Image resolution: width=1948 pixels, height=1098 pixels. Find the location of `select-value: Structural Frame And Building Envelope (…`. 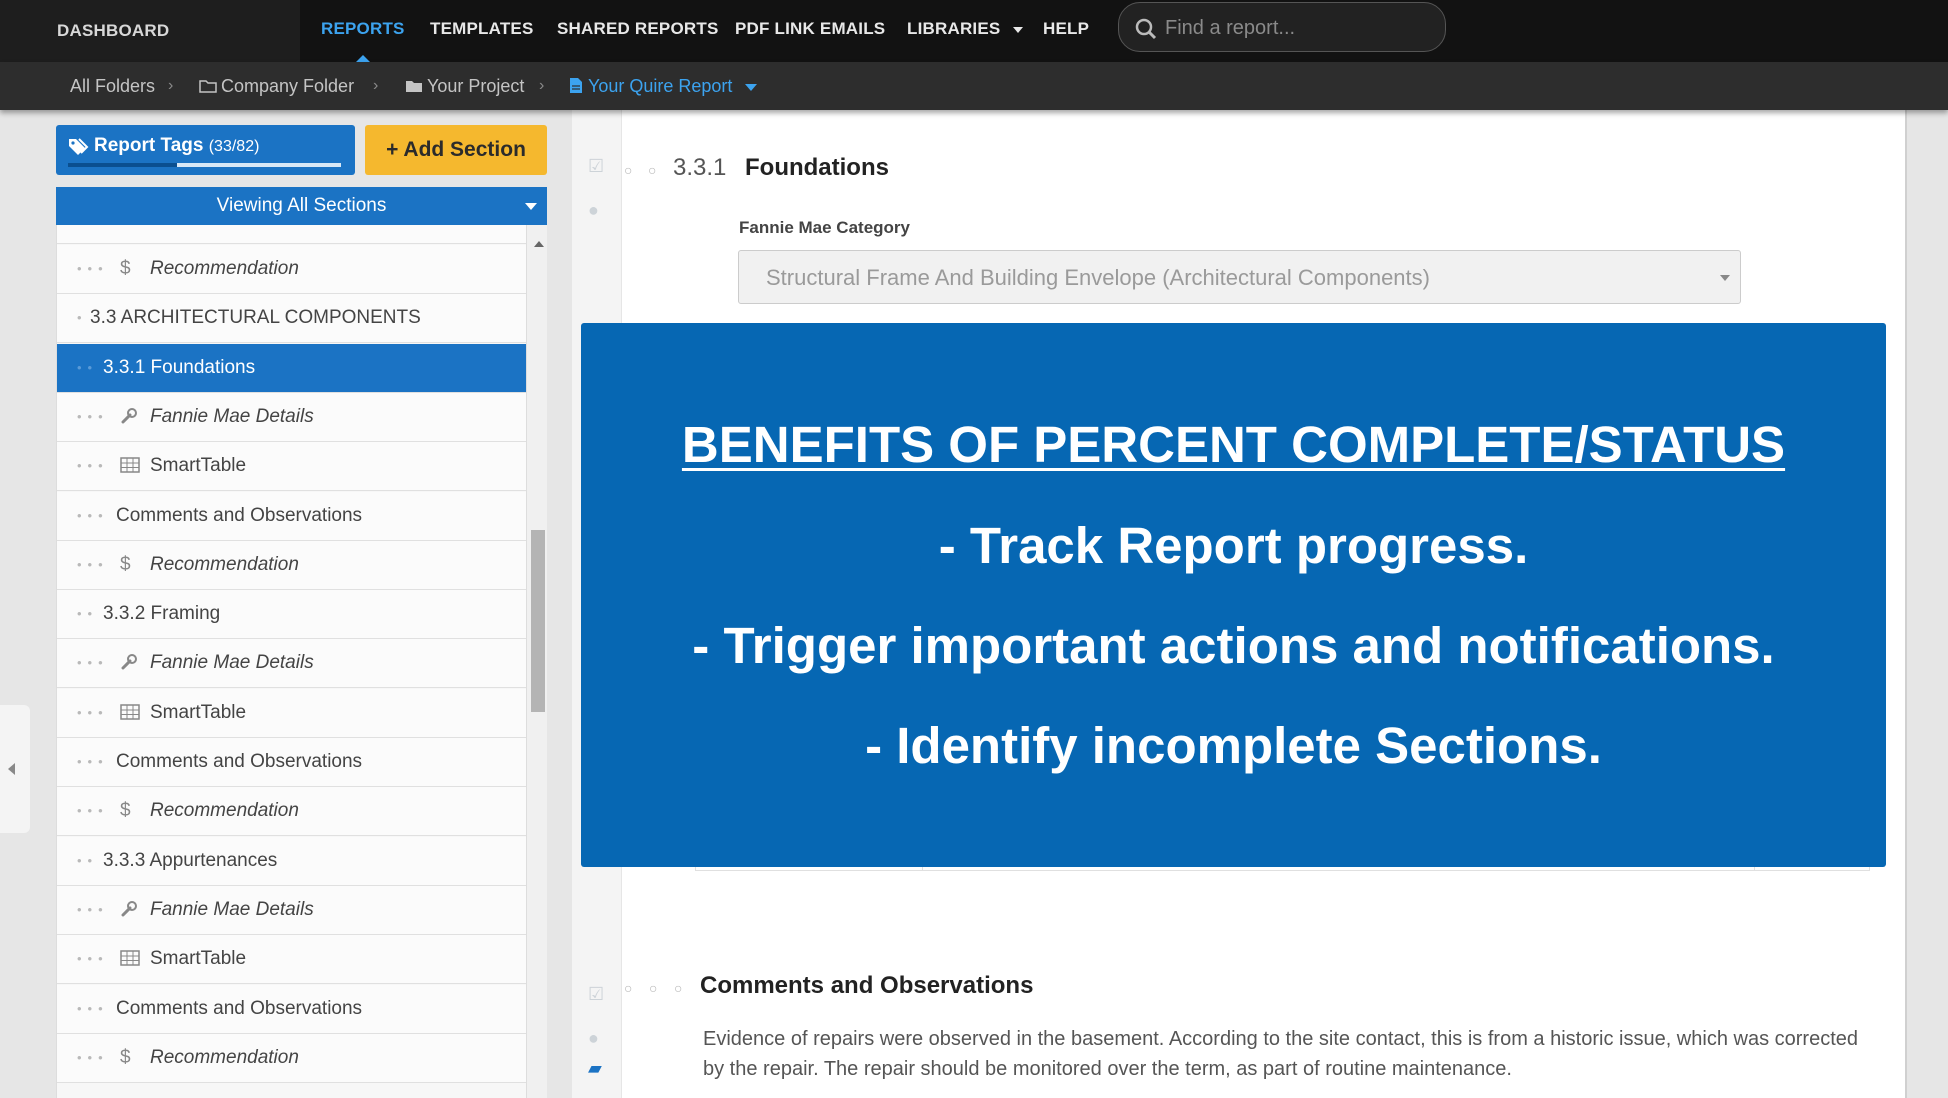

select-value: Structural Frame And Building Envelope (… is located at coordinates (1098, 277).